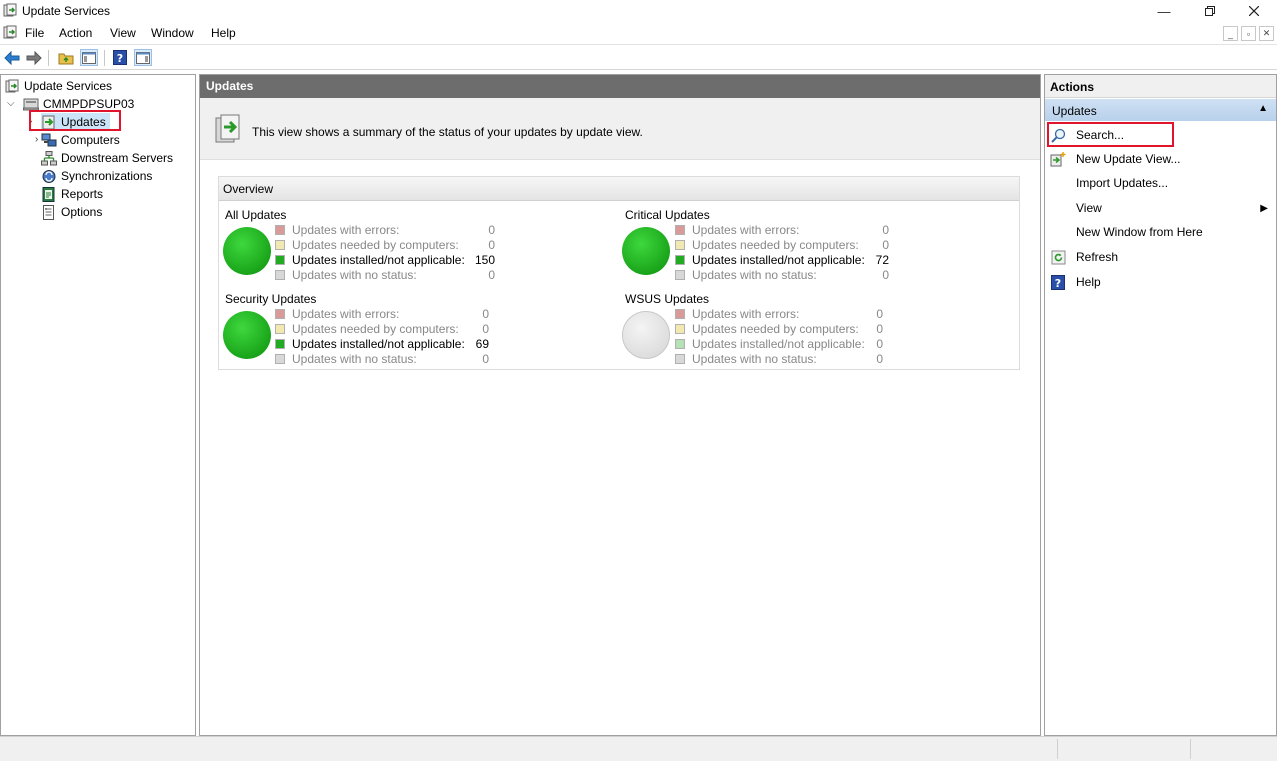 The height and width of the screenshot is (761, 1277). What do you see at coordinates (667, 299) in the screenshot?
I see `group-title-wsus-updates: WSUS Updates` at bounding box center [667, 299].